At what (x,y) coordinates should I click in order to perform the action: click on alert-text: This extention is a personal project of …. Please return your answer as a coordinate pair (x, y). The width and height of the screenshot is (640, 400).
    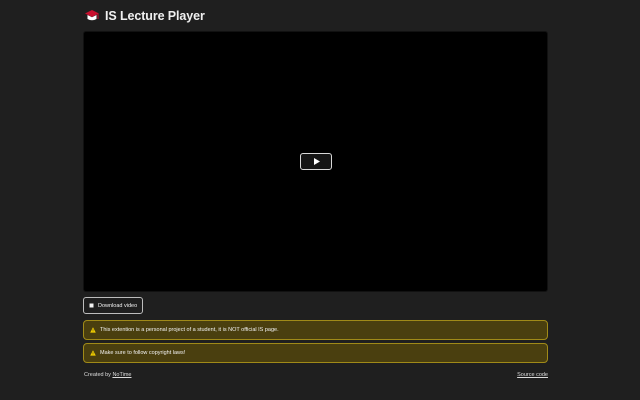
    Looking at the image, I should click on (189, 330).